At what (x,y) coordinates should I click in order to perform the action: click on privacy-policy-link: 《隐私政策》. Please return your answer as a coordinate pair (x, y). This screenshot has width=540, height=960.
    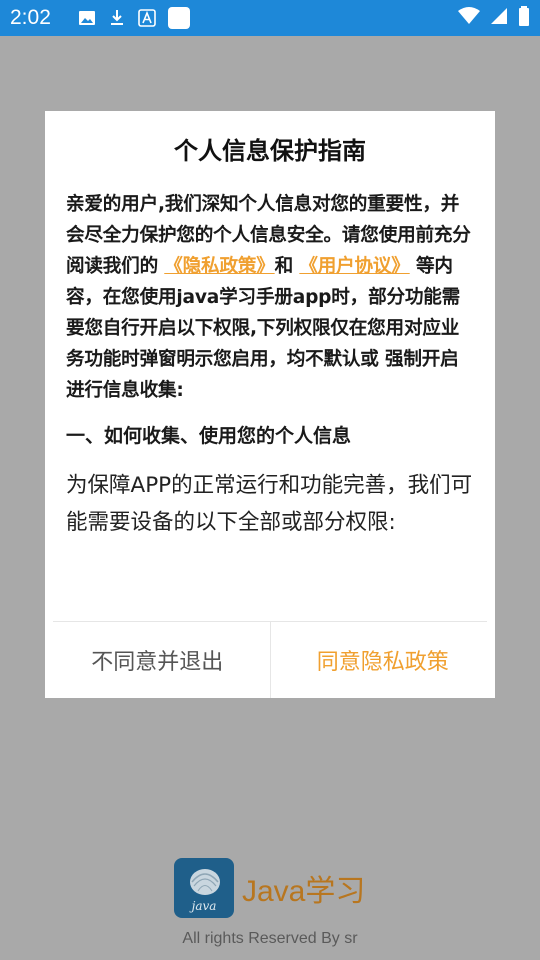
    Looking at the image, I should click on (219, 266).